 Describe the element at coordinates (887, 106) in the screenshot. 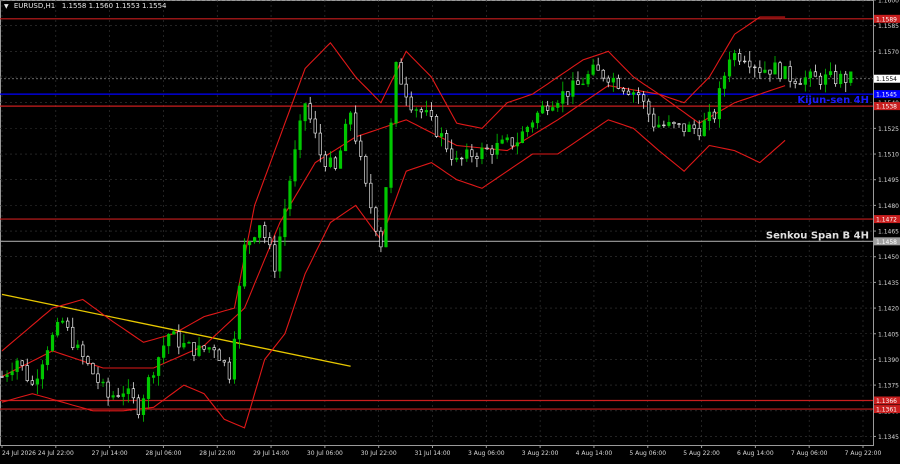

I see `level-price-tag: 1.1538` at that location.